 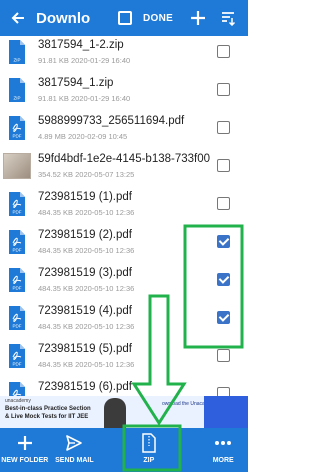 What do you see at coordinates (115, 413) in the screenshot?
I see `ad-person-image` at bounding box center [115, 413].